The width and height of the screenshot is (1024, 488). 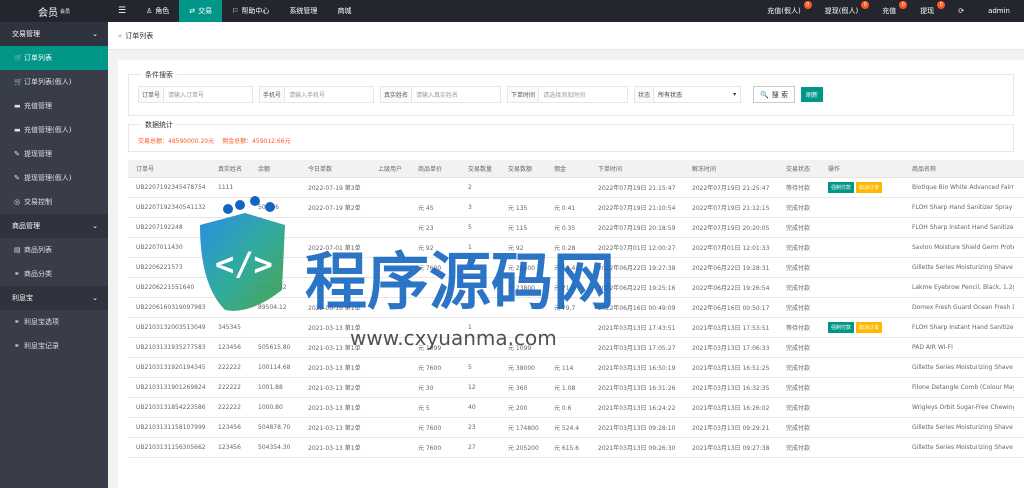 I want to click on table-cell: 12, so click(x=472, y=387).